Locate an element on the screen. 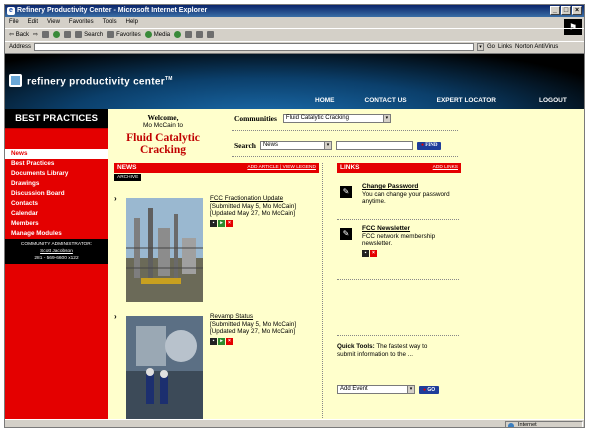 The height and width of the screenshot is (432, 589). refresh-icon is located at coordinates (57, 34).